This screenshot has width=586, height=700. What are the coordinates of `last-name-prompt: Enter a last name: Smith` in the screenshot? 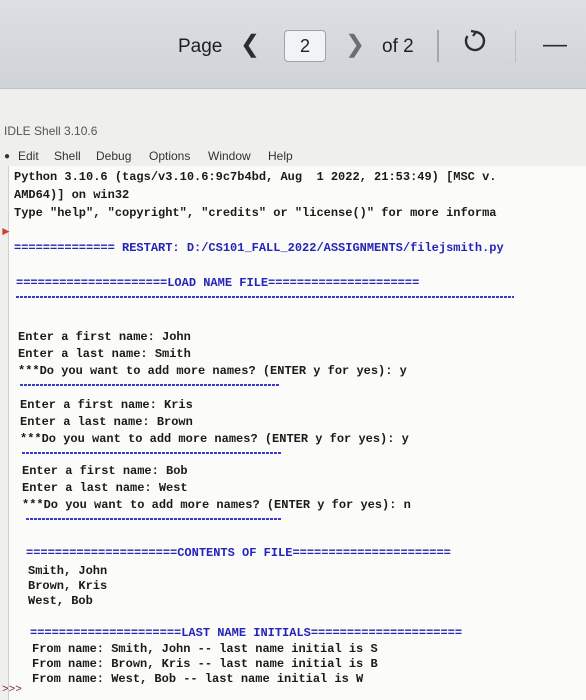 It's located at (104, 354).